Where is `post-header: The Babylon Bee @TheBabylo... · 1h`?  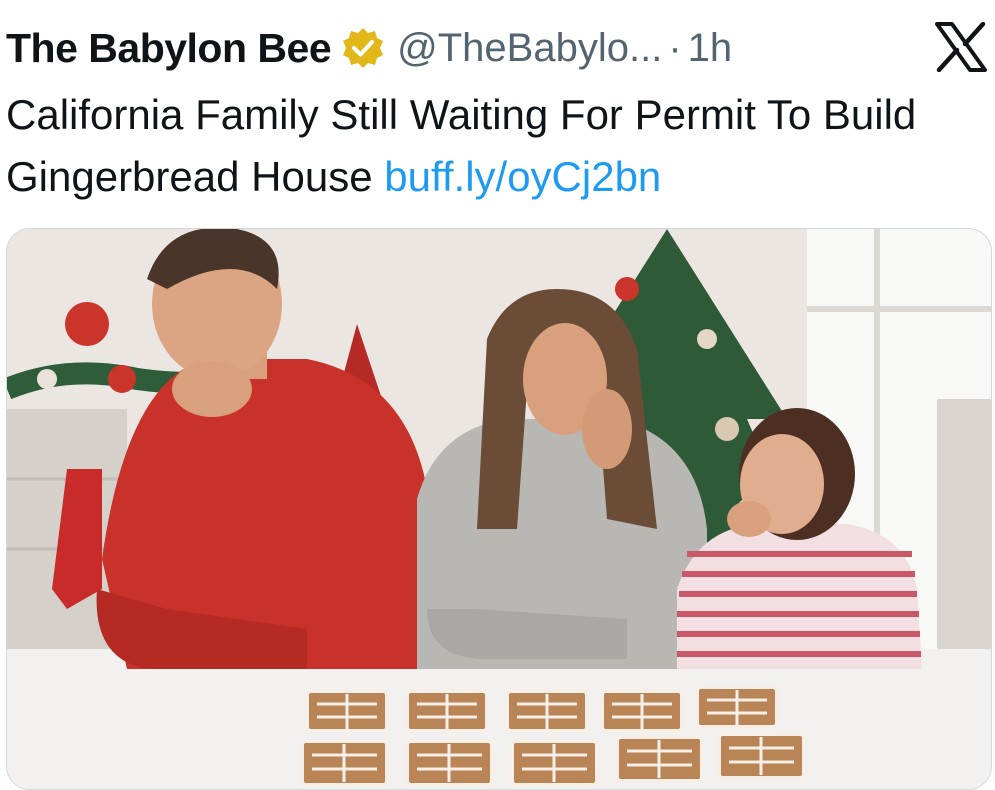 post-header: The Babylon Bee @TheBabylo... · 1h is located at coordinates (500, 48).